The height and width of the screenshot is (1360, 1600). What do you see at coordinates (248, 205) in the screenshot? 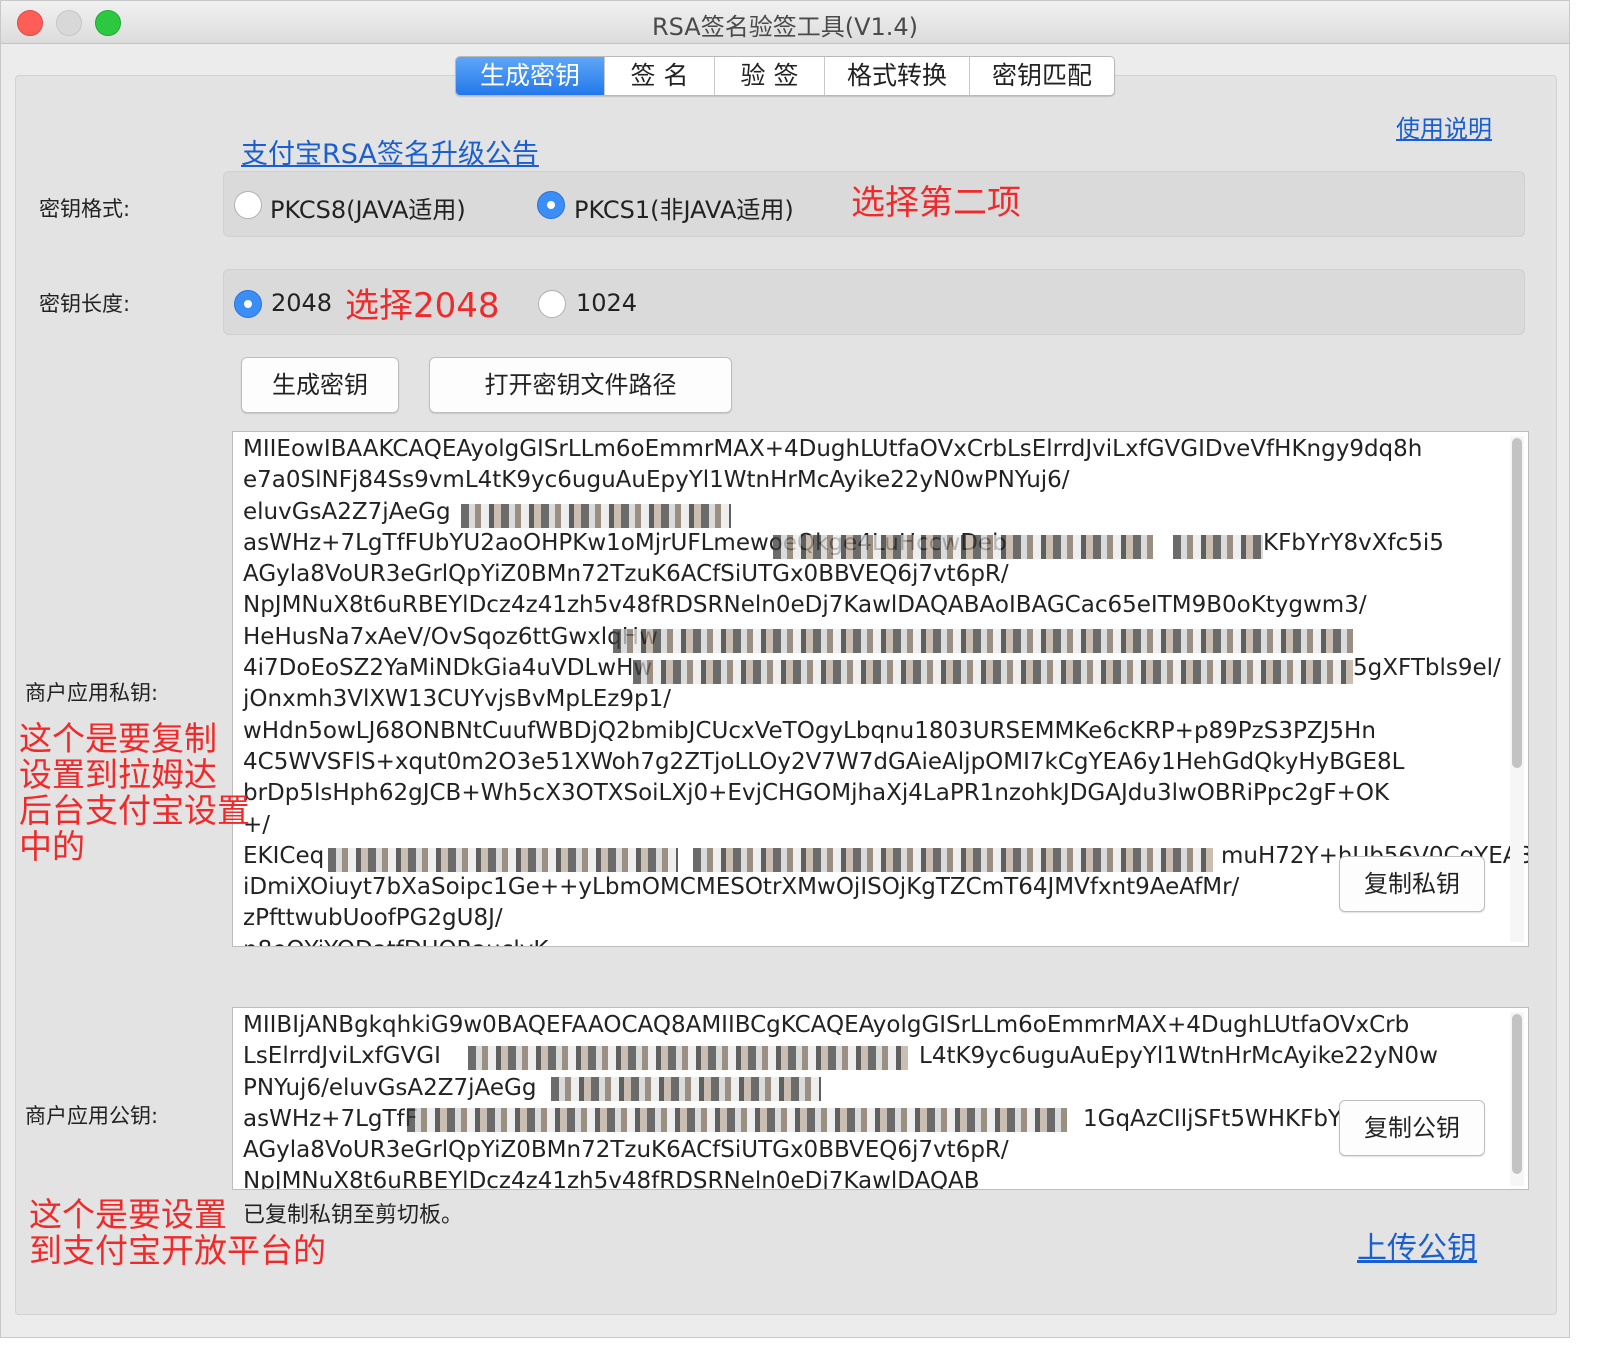
I see `pkcs8-radio` at bounding box center [248, 205].